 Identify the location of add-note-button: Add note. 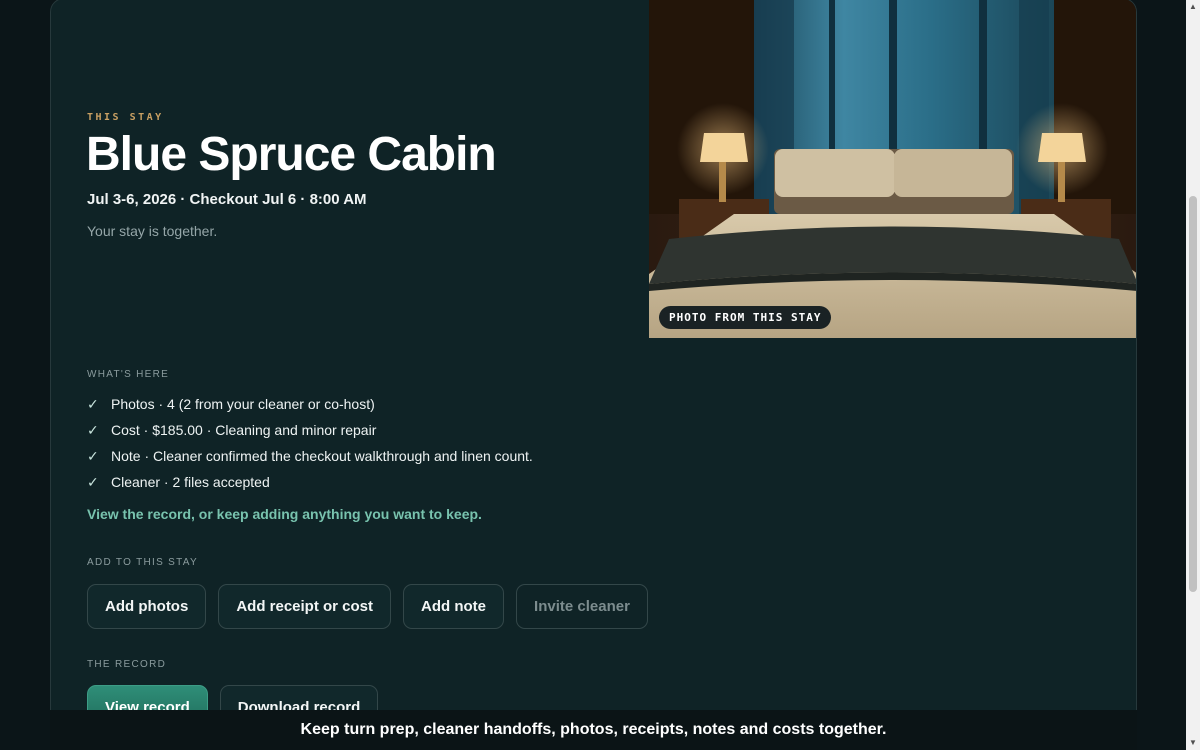
(454, 606).